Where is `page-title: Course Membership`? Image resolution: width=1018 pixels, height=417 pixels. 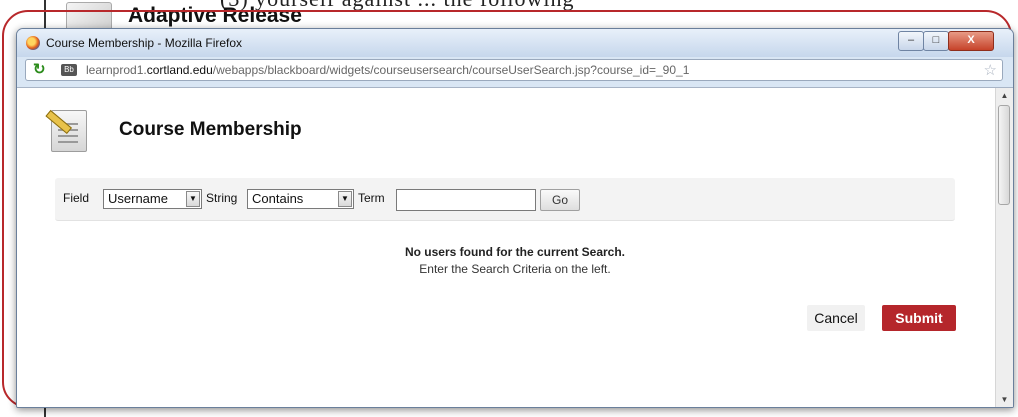 page-title: Course Membership is located at coordinates (210, 129).